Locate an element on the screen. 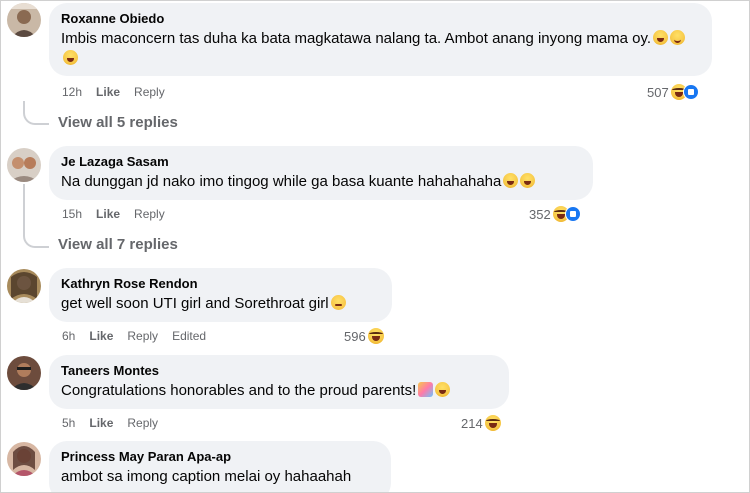  smile-emoji-icon is located at coordinates (678, 37).